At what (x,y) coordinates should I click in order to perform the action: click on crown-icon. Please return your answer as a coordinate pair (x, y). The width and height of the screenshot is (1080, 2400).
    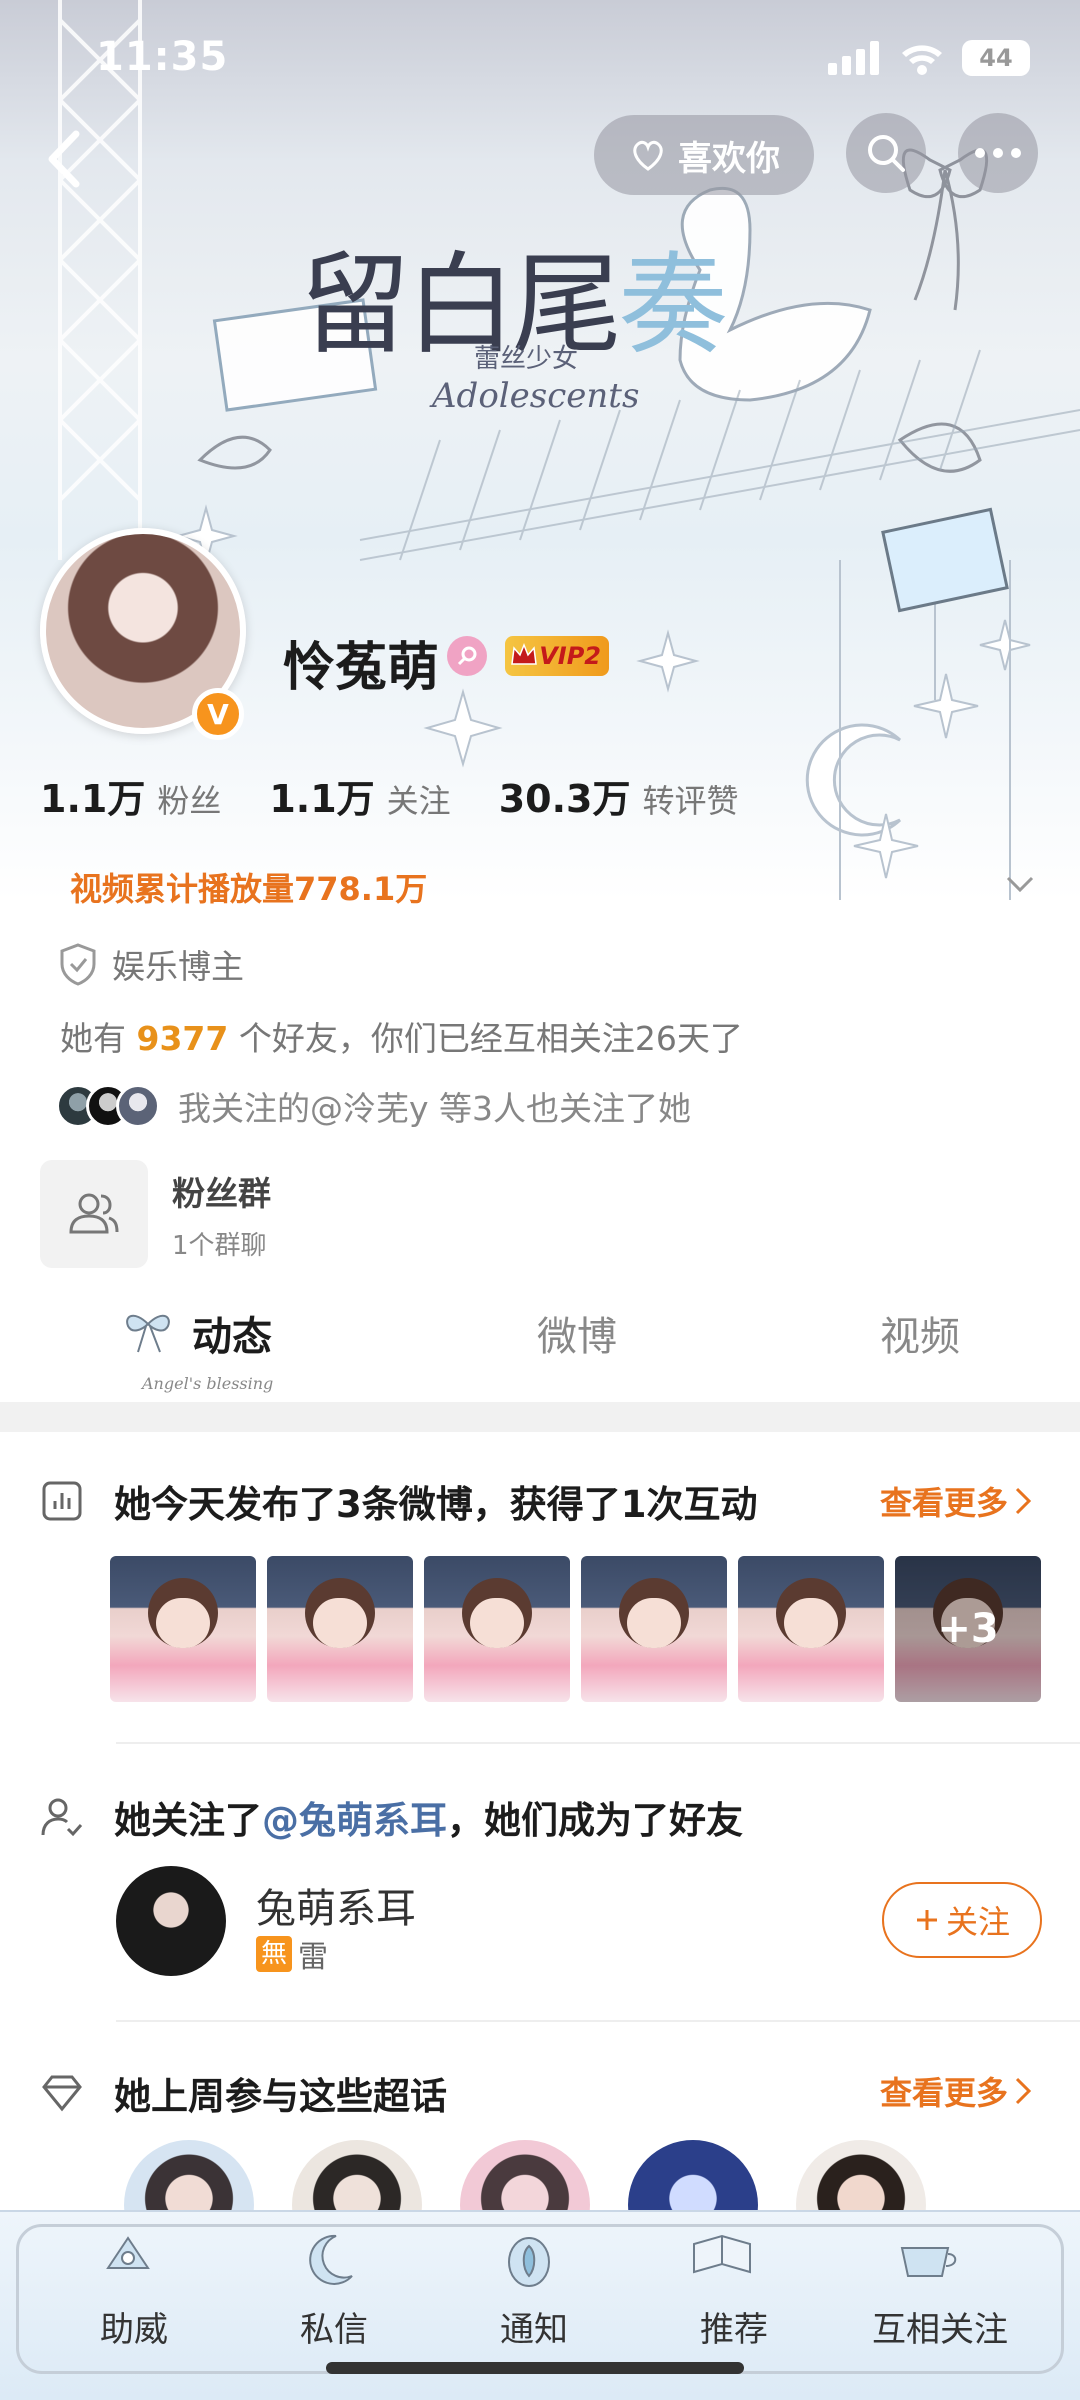
    Looking at the image, I should click on (524, 653).